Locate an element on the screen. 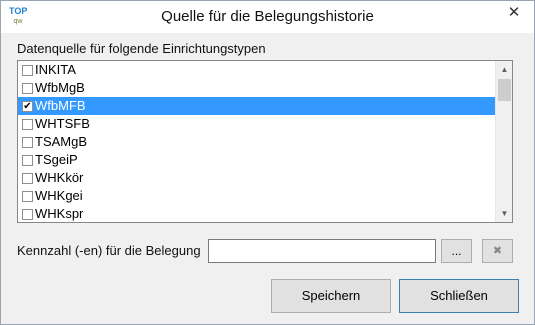  list-item-label: WHTSFB is located at coordinates (62, 123).